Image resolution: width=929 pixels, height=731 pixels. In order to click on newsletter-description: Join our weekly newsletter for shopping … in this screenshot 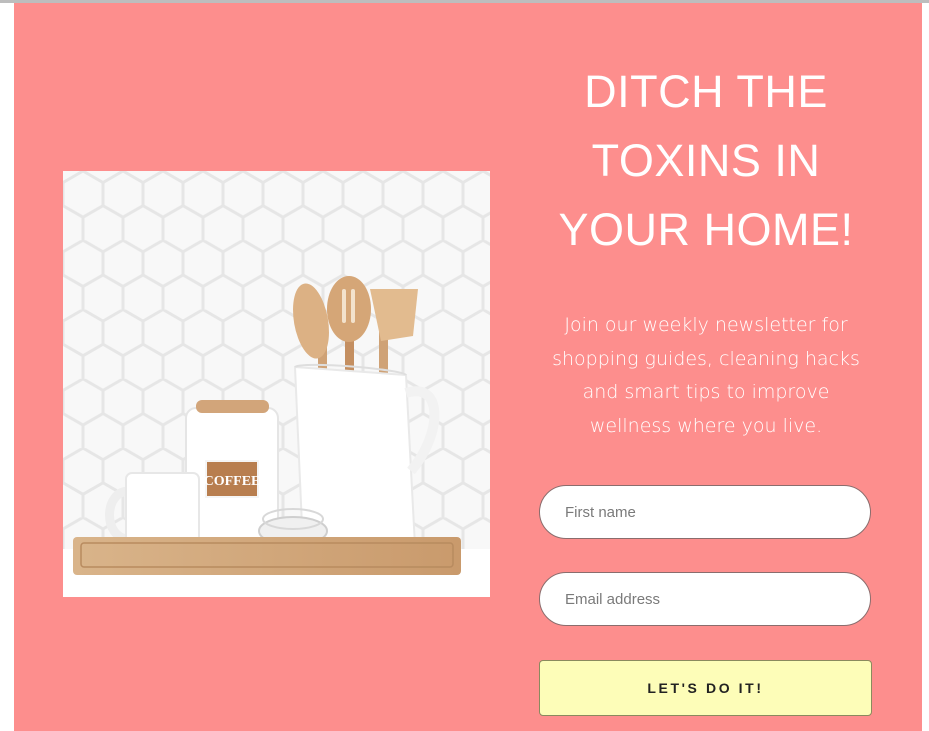, I will do `click(706, 376)`.